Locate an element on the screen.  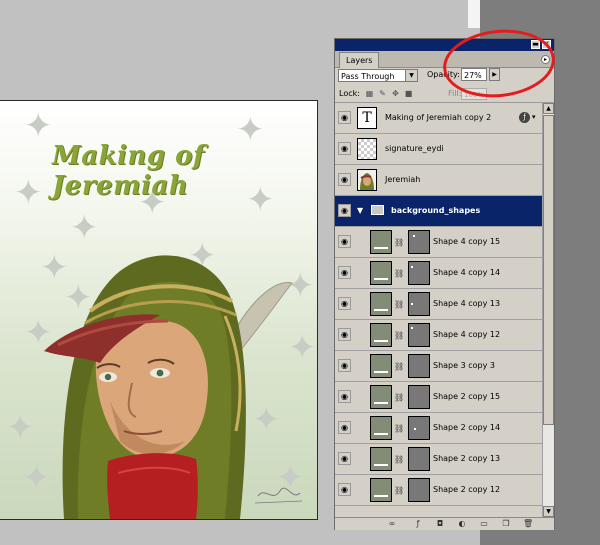
lock-brush-icon: ✎ is located at coordinates (382, 93).